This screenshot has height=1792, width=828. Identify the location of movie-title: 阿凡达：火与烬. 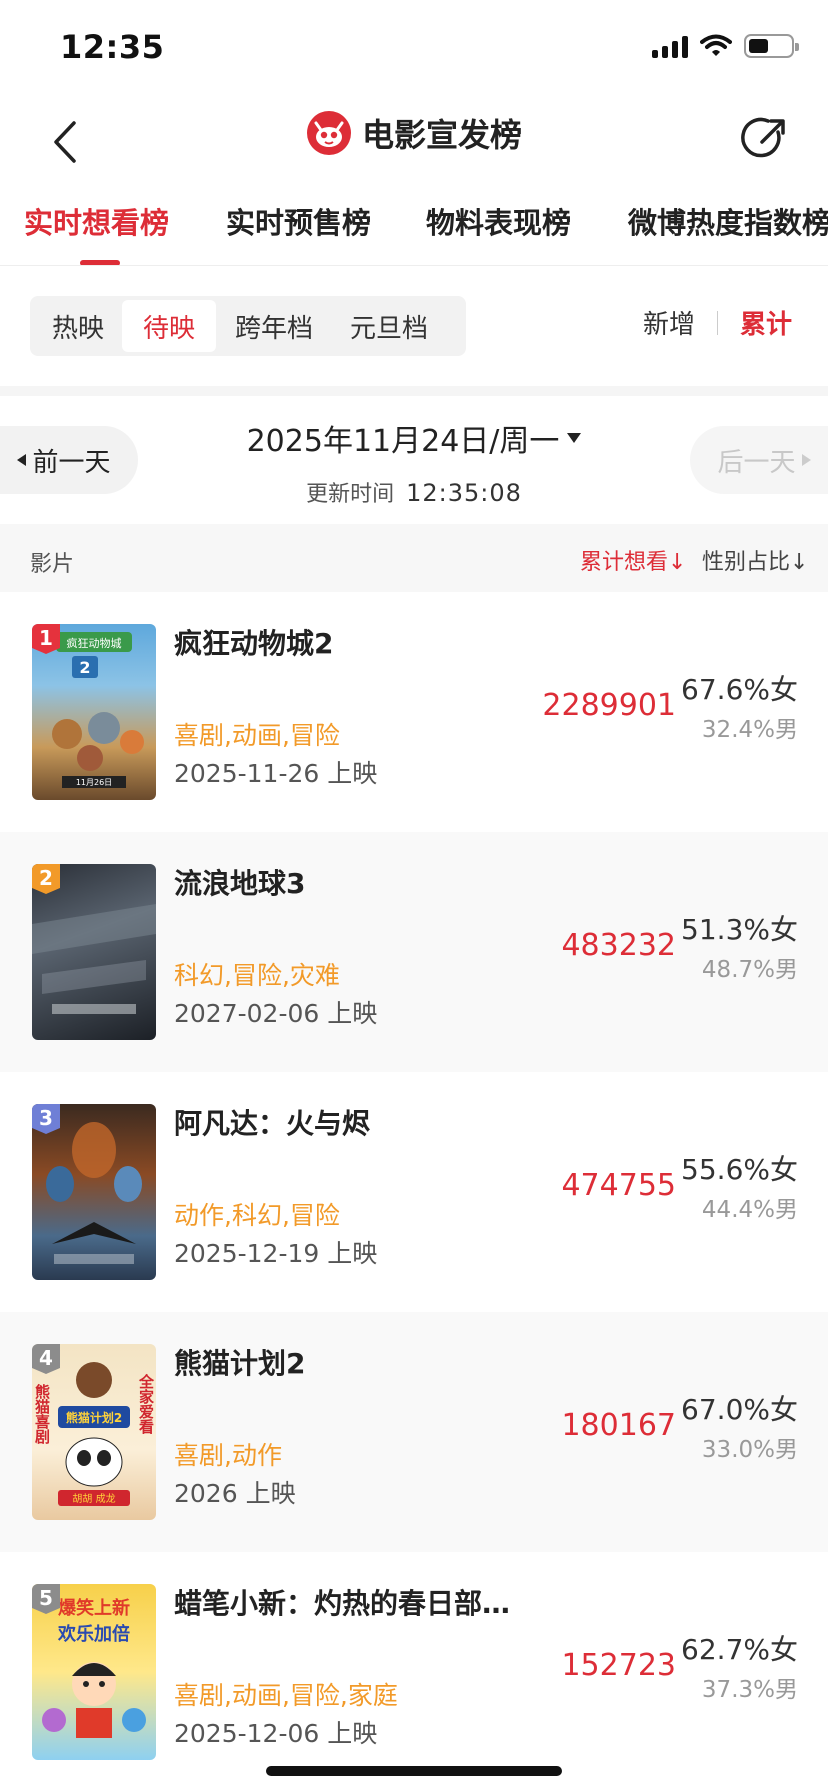
(272, 1123).